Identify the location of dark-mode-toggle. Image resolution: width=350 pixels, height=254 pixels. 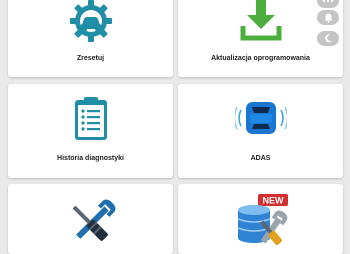
(328, 38).